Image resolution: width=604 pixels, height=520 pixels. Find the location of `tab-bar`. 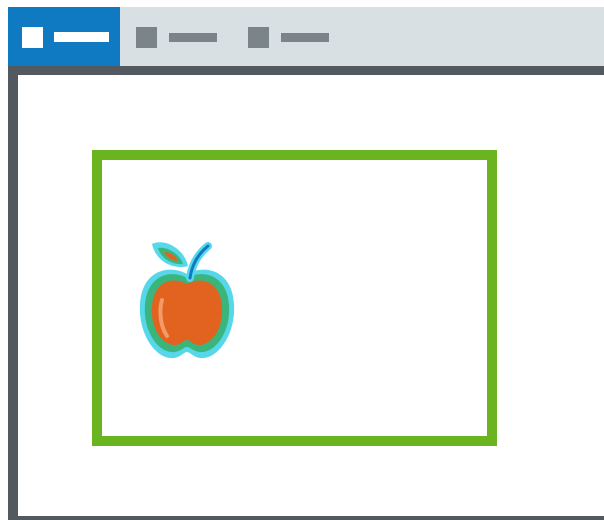

tab-bar is located at coordinates (306, 36).